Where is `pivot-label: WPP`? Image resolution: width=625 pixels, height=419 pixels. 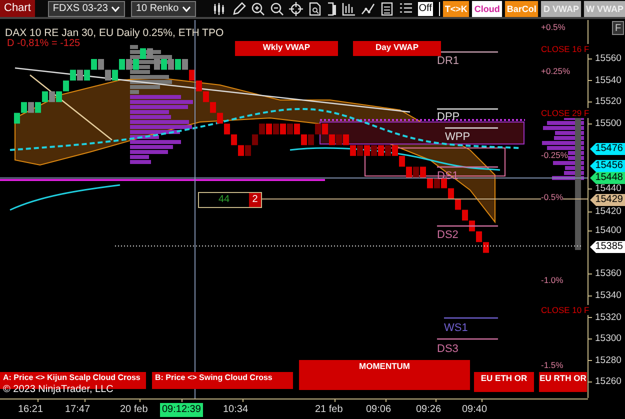
pivot-label: WPP is located at coordinates (457, 137).